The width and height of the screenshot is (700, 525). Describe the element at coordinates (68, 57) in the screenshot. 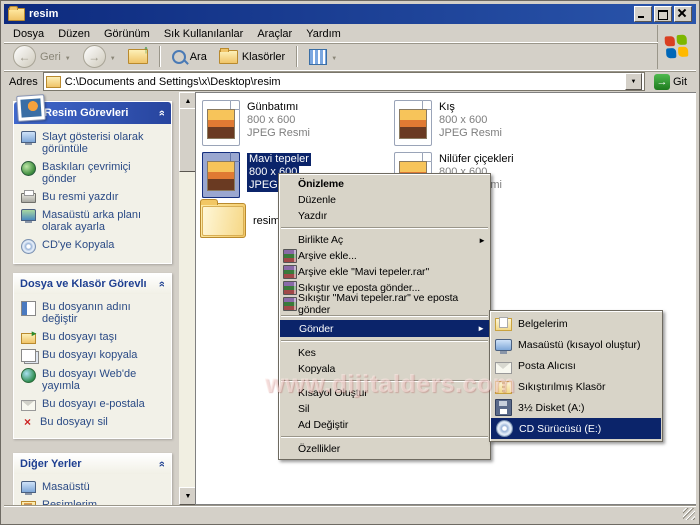

I see `back-dropdown-icon` at that location.